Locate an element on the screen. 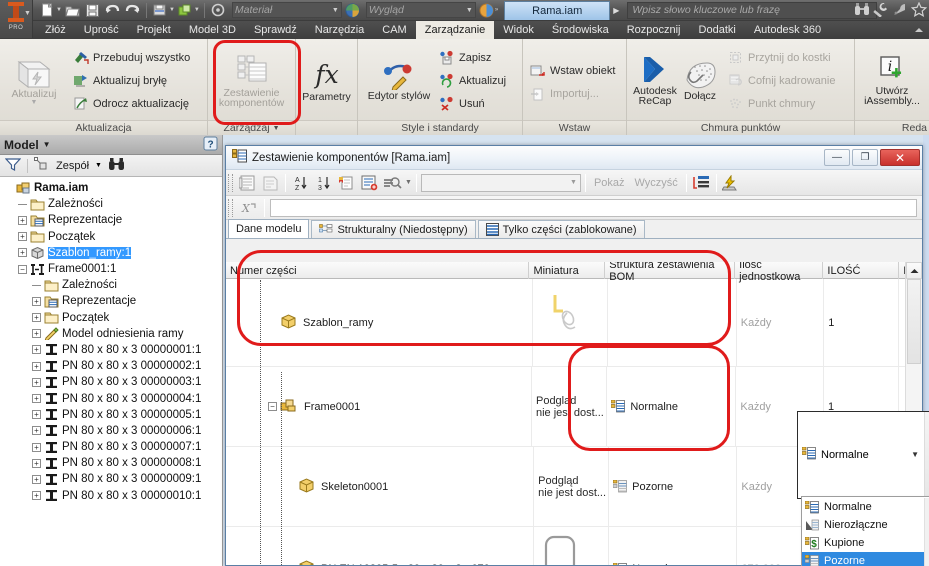 The height and width of the screenshot is (566, 929). more-tools-caret: » is located at coordinates (496, 10).